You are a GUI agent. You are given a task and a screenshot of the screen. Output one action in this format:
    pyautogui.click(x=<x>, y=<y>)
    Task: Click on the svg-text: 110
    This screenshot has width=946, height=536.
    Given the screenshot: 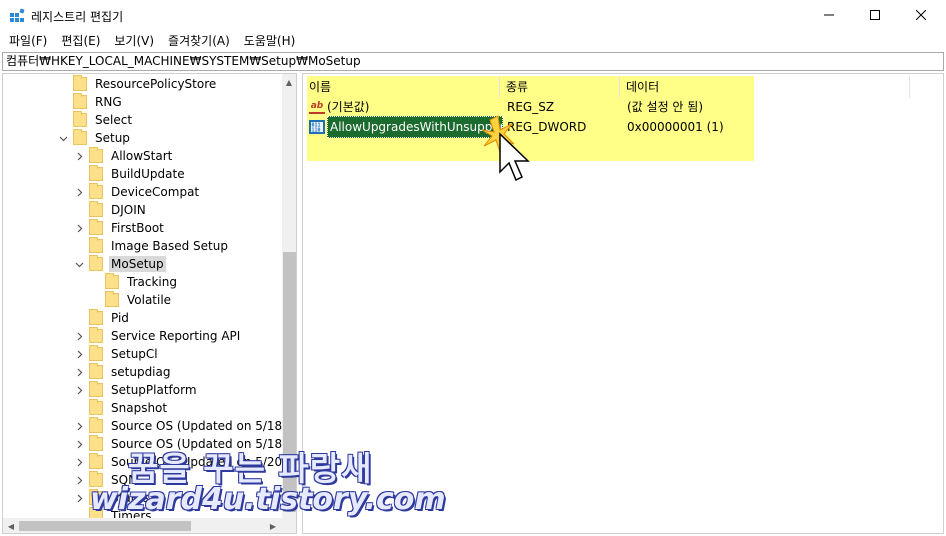 What is the action you would take?
    pyautogui.click(x=316, y=131)
    